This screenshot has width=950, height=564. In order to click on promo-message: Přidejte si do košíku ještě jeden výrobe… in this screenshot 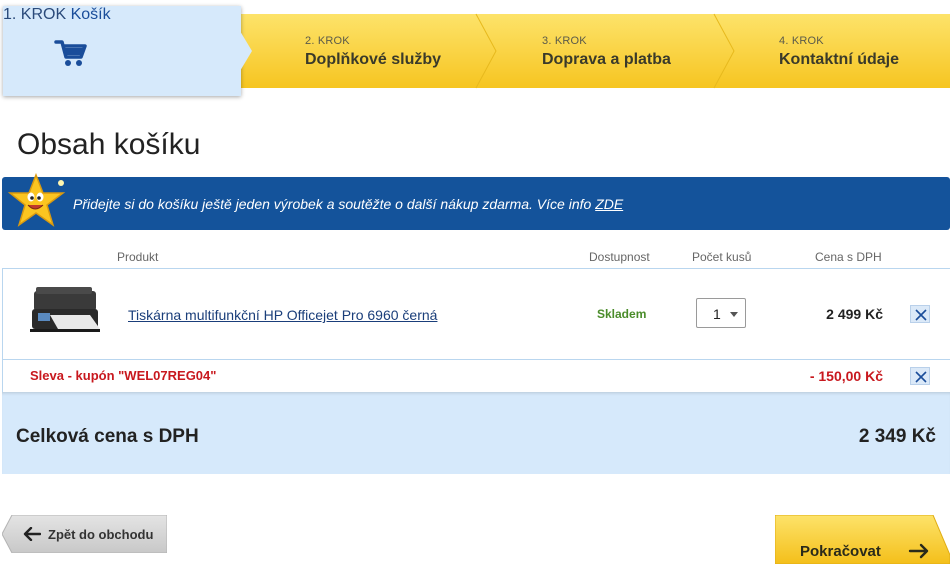, I will do `click(332, 204)`.